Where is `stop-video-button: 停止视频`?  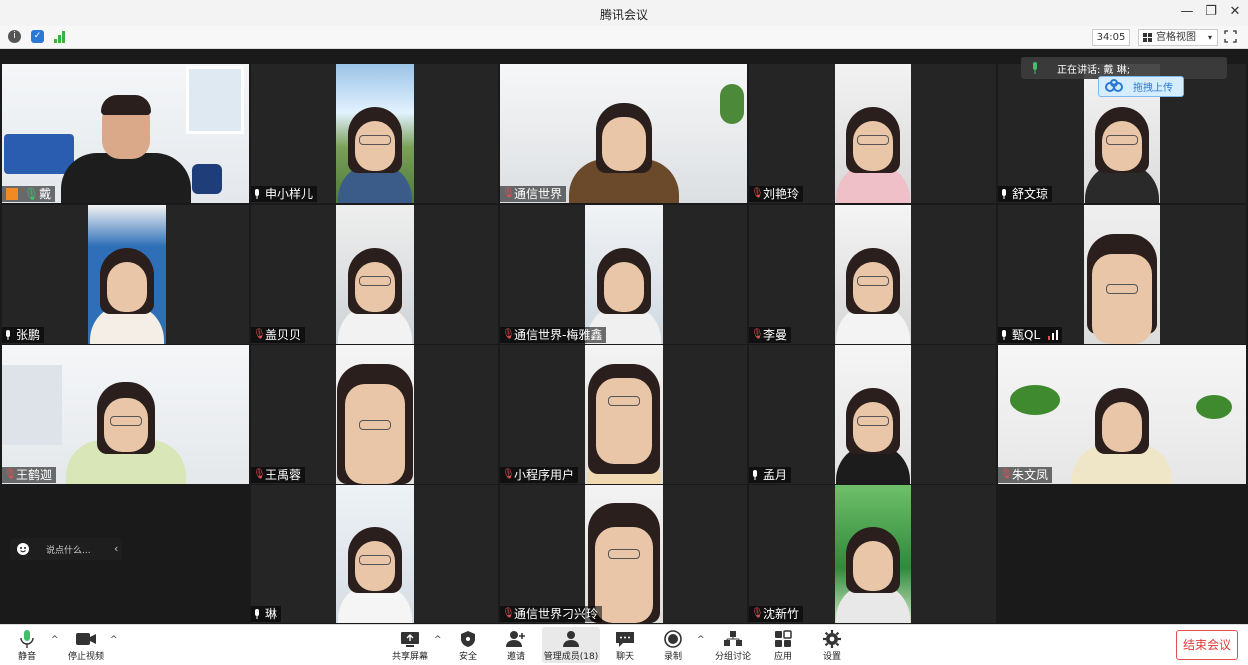 stop-video-button: 停止视频 is located at coordinates (86, 645).